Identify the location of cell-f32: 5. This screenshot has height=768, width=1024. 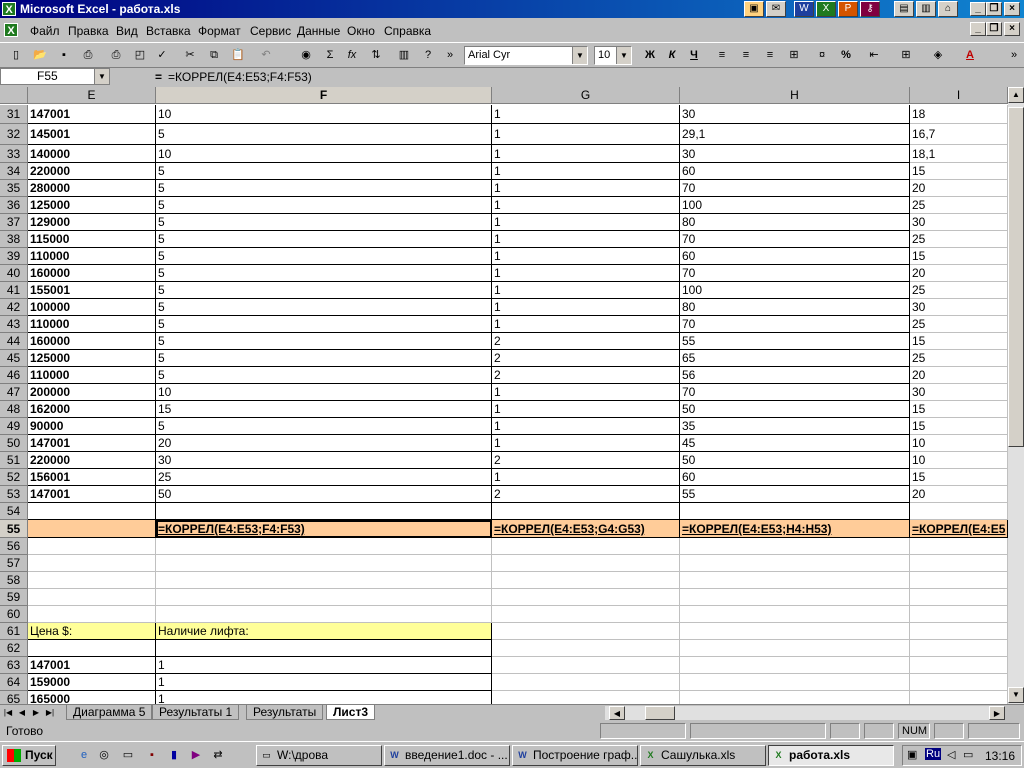
(324, 134).